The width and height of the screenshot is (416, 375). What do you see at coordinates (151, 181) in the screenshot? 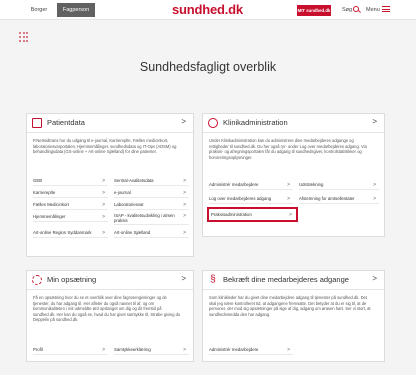
I see `link-sentral-kvalitetsdata: Sentral-Avalitetsdata >` at bounding box center [151, 181].